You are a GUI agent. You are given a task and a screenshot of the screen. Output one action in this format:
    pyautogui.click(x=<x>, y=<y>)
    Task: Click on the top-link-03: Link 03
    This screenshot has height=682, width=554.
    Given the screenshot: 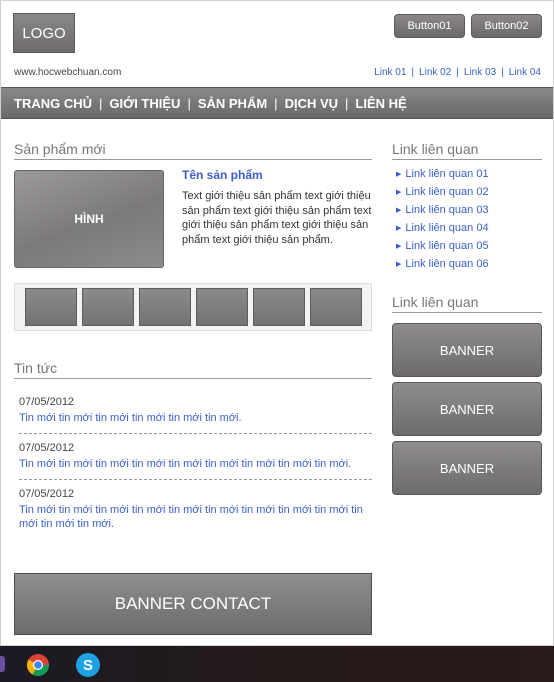 What is the action you would take?
    pyautogui.click(x=480, y=72)
    